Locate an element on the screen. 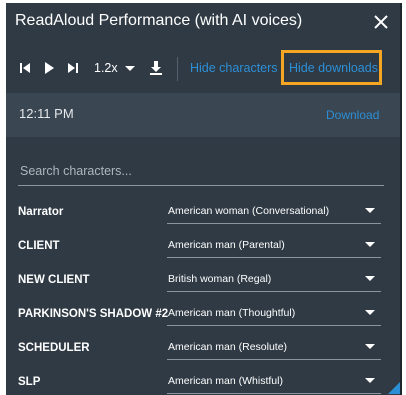  character-row: CLIENT American man (Parental) is located at coordinates (203, 247).